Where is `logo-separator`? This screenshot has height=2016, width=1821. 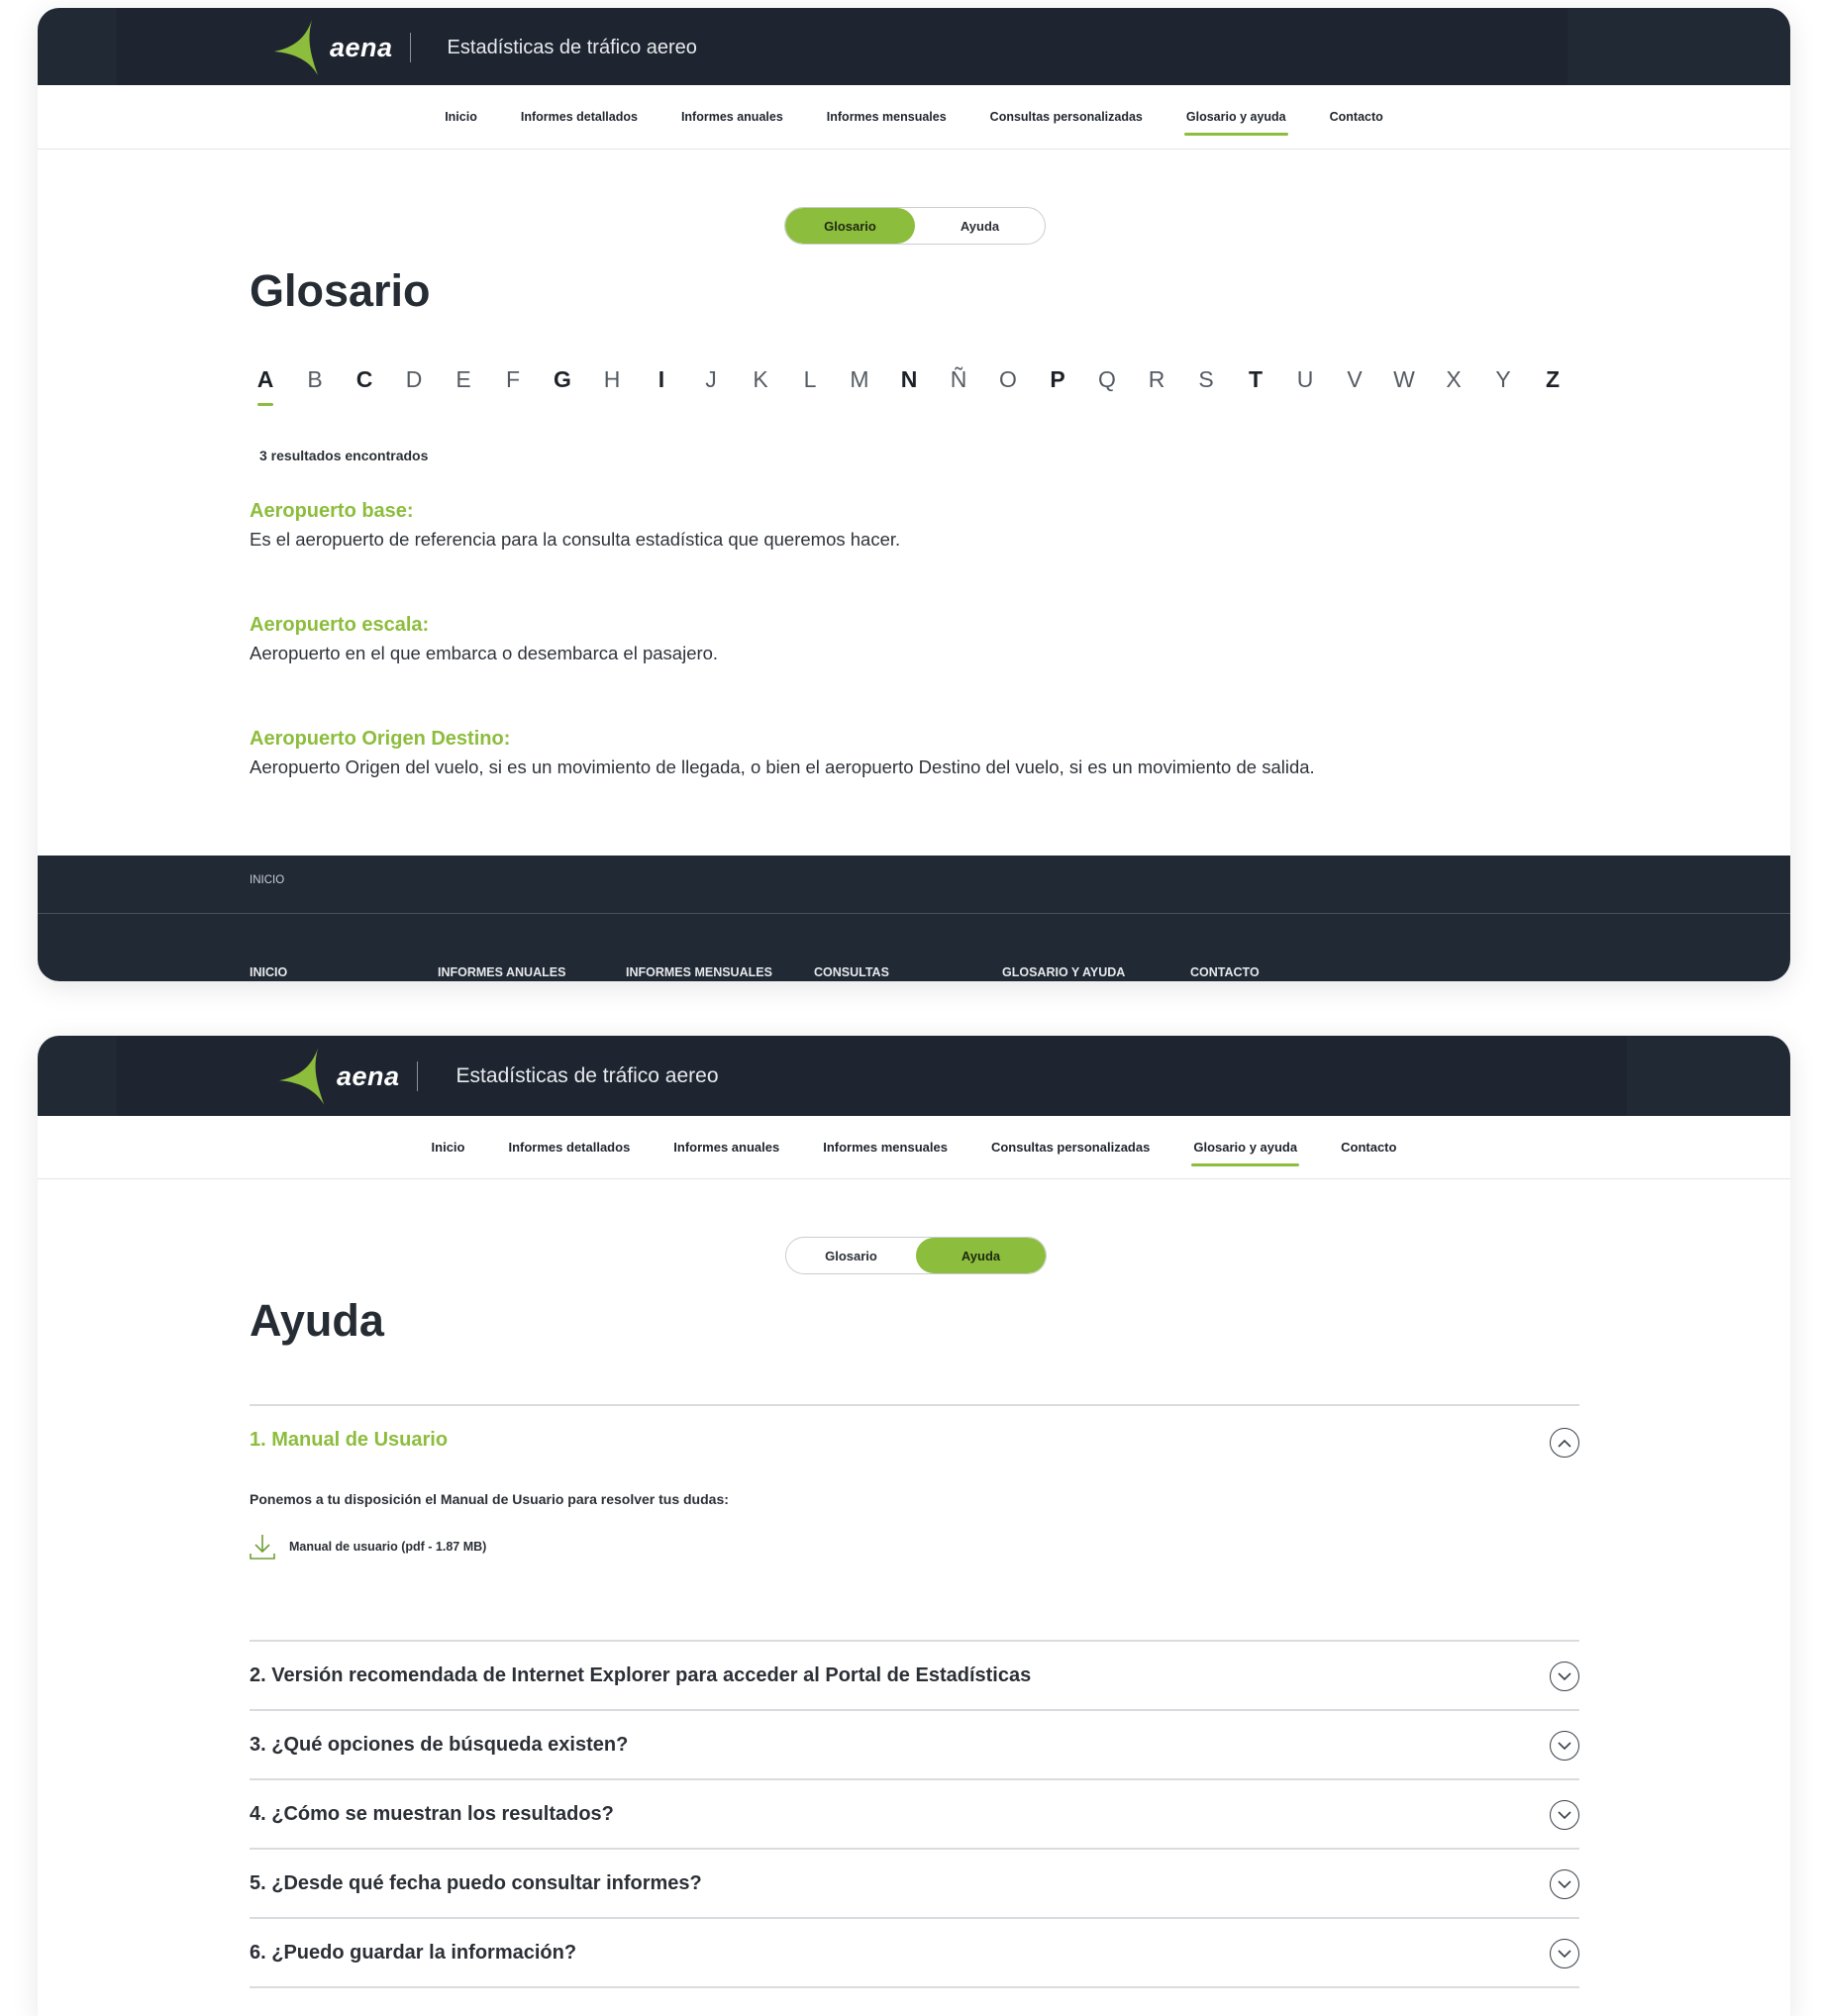 logo-separator is located at coordinates (410, 47).